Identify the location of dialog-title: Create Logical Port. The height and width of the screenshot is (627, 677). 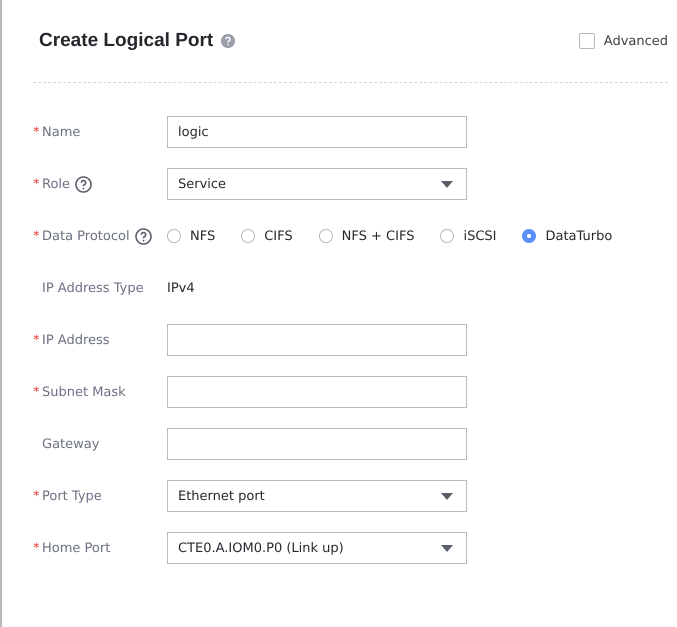
(126, 41).